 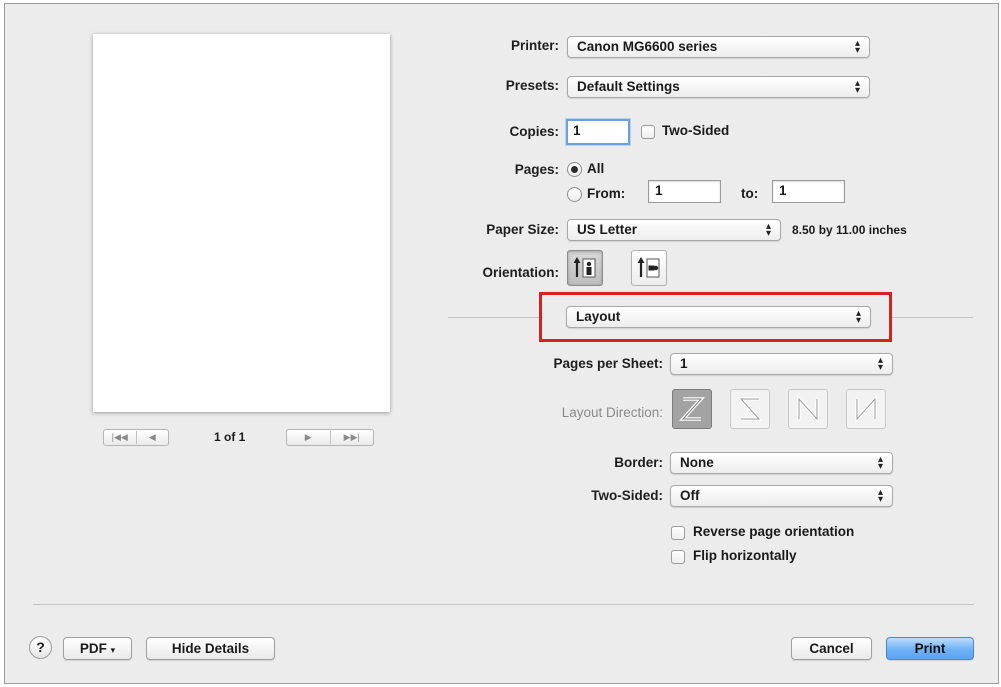 What do you see at coordinates (696, 130) in the screenshot?
I see `two-sided-label: Two-Sided` at bounding box center [696, 130].